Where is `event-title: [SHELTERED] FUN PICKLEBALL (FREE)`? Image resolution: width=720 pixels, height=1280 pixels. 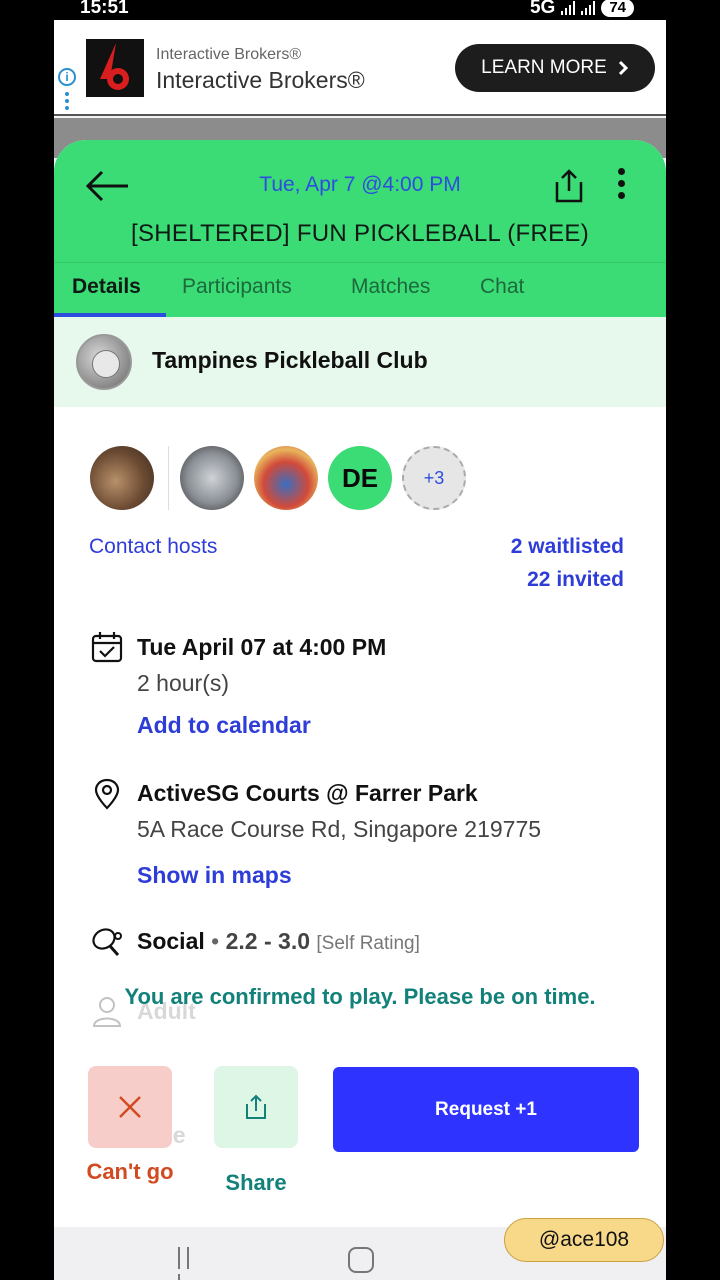 event-title: [SHELTERED] FUN PICKLEBALL (FREE) is located at coordinates (359, 233).